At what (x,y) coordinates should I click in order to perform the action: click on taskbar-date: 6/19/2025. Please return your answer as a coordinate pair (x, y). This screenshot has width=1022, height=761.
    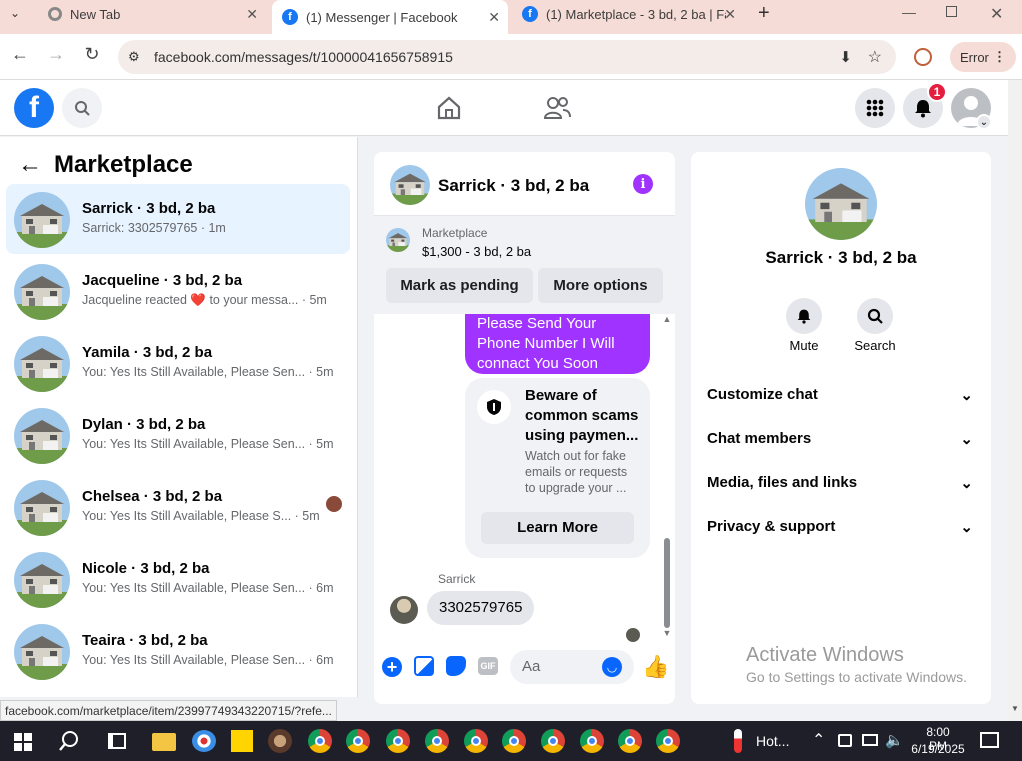
    Looking at the image, I should click on (938, 749).